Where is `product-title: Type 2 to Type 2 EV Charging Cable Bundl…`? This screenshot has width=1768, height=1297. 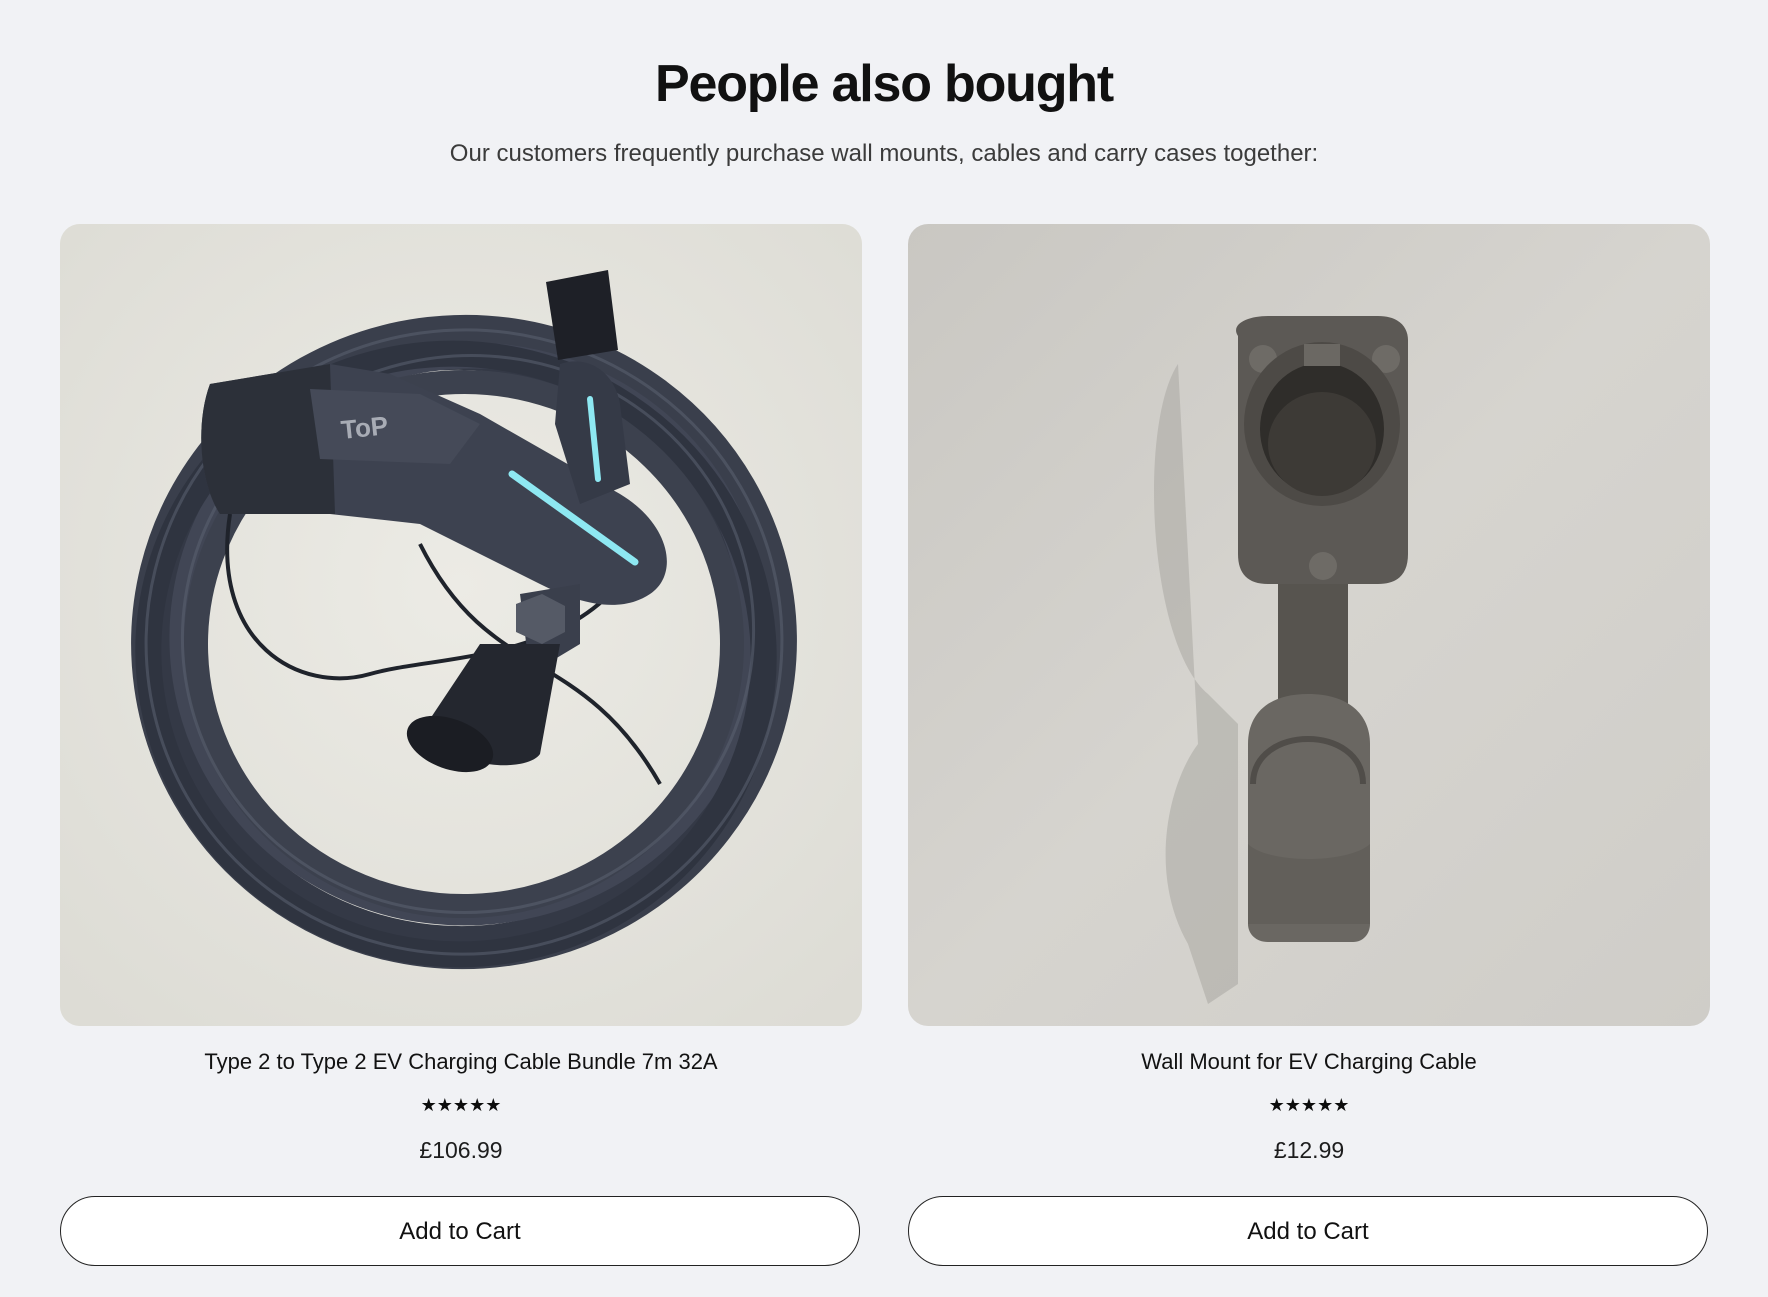
product-title: Type 2 to Type 2 EV Charging Cable Bundl… is located at coordinates (461, 1062).